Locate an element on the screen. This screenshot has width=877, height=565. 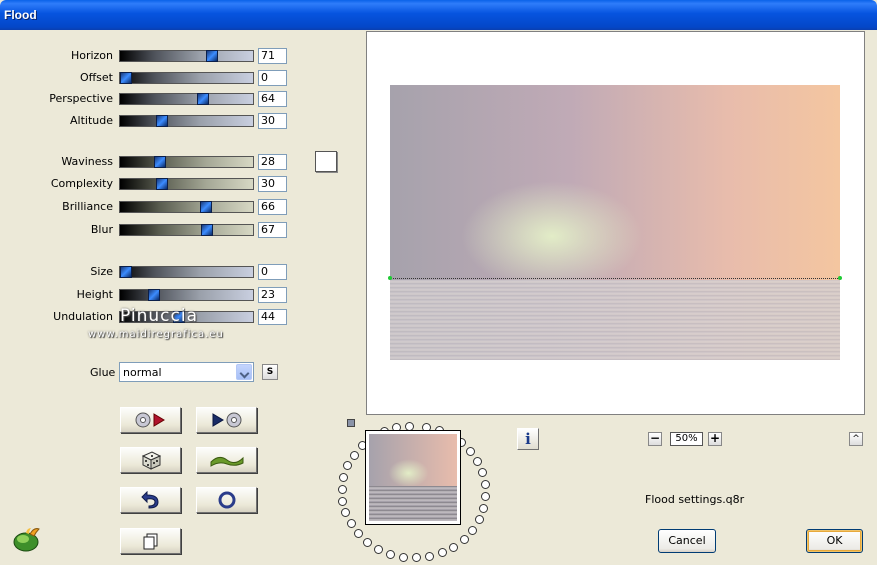
title-bar: Flood is located at coordinates (438, 15).